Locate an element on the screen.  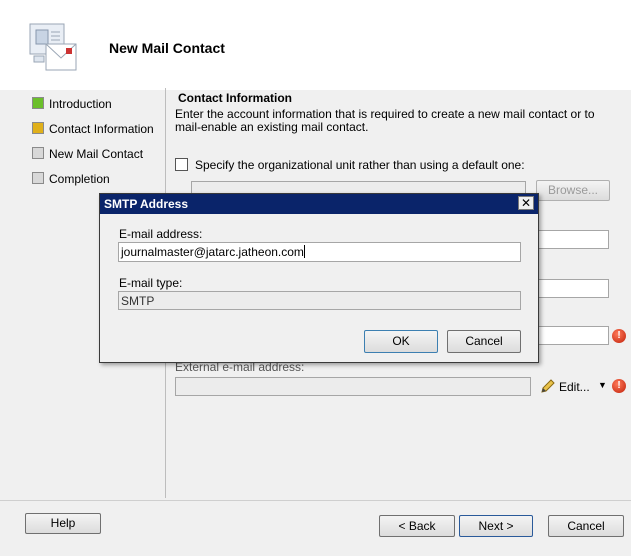
step-complete-icon is located at coordinates (38, 103).